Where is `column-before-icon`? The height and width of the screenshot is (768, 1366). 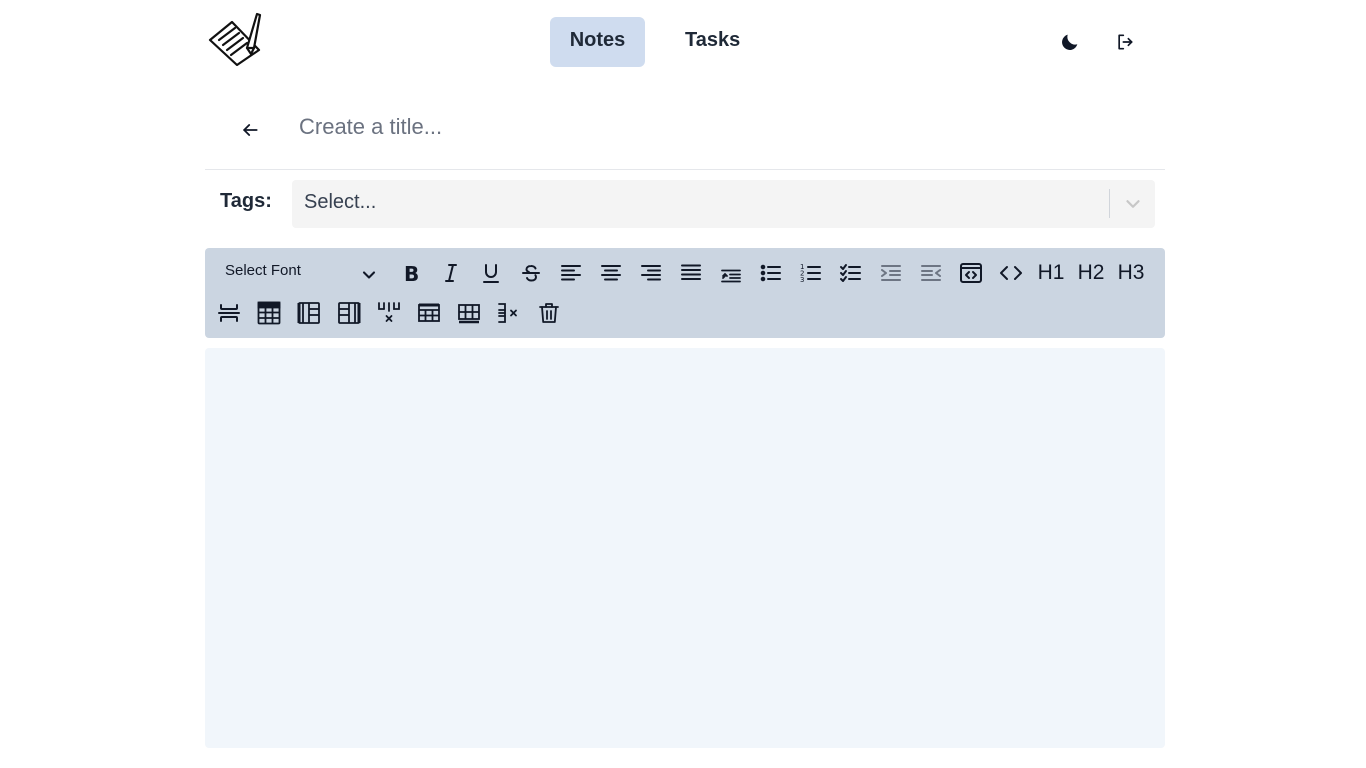
column-before-icon is located at coordinates (308, 313).